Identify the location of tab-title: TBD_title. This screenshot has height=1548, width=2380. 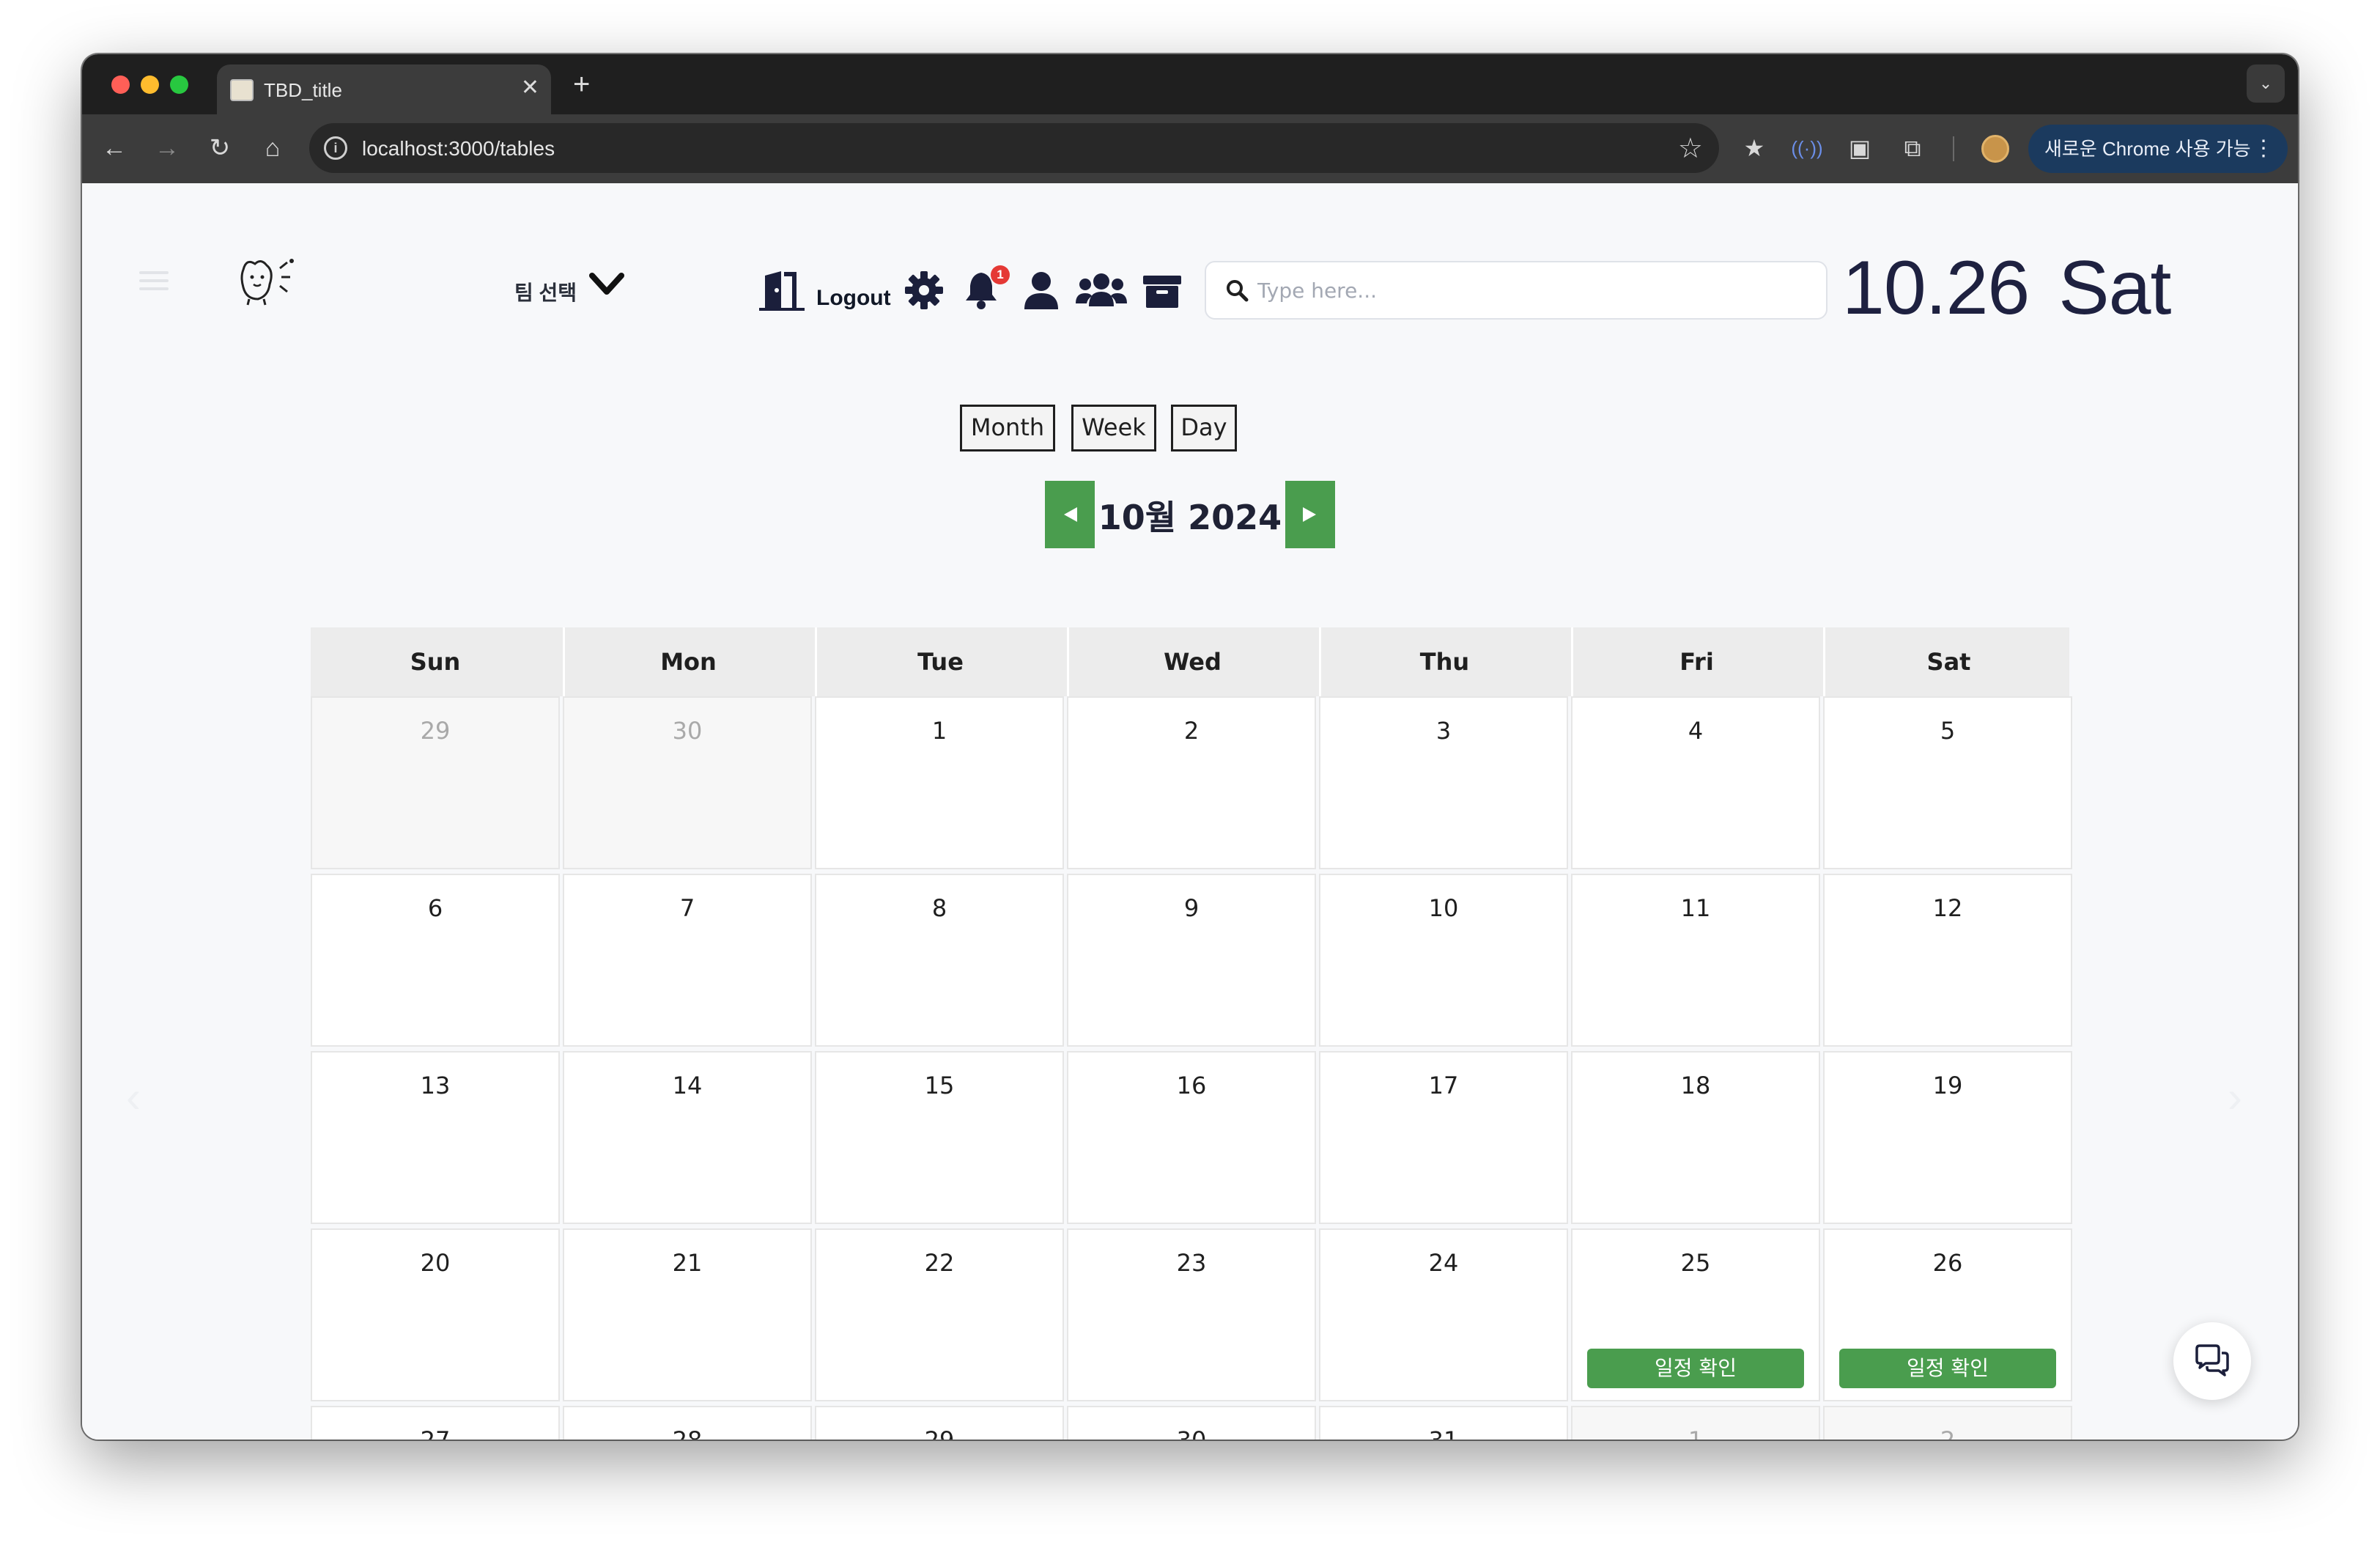
(303, 90).